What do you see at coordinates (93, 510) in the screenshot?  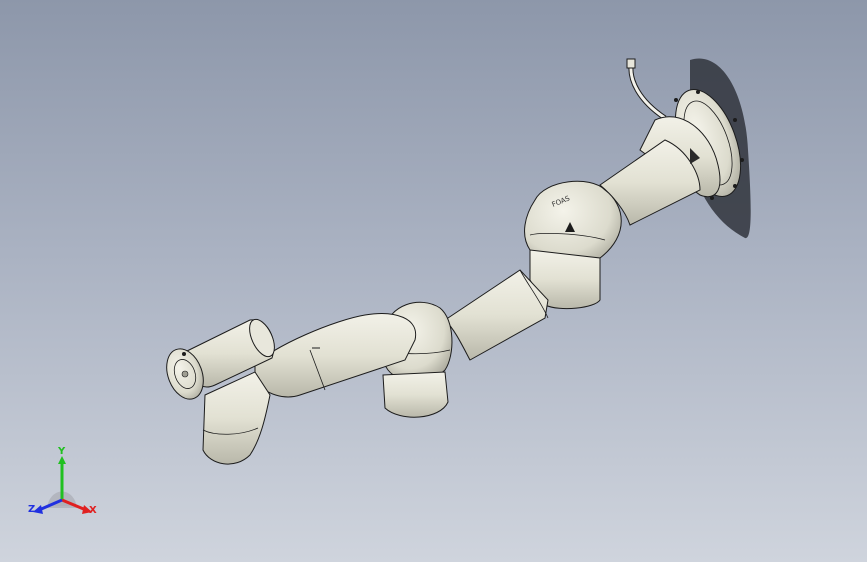 I see `x-axis-label: X` at bounding box center [93, 510].